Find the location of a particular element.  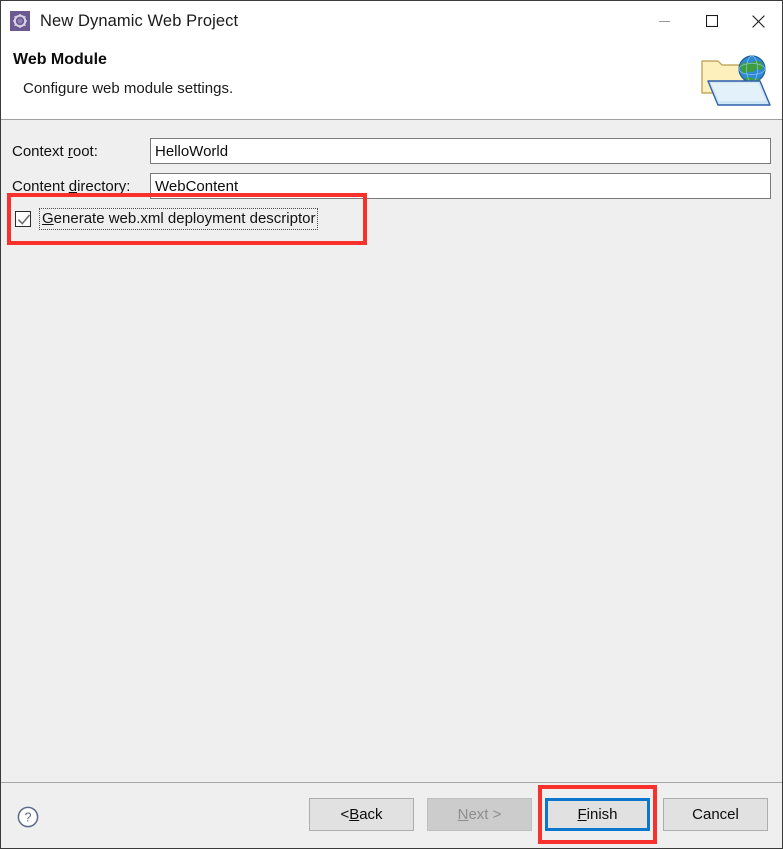

context-root-label: Context root: is located at coordinates (55, 151).